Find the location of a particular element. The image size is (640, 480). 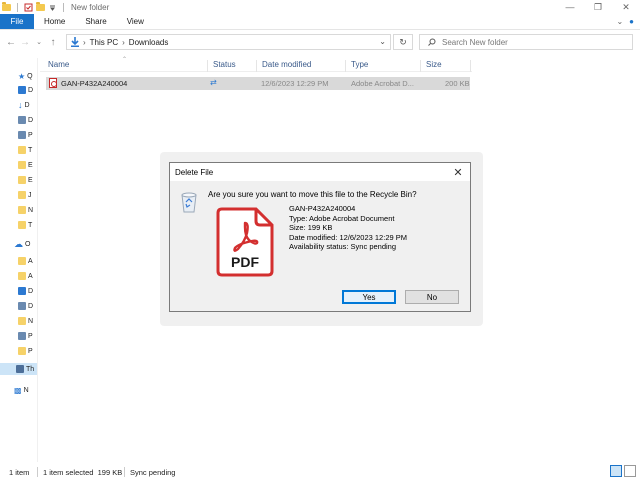

nav-item-this-pc: Th is located at coordinates (18, 369).